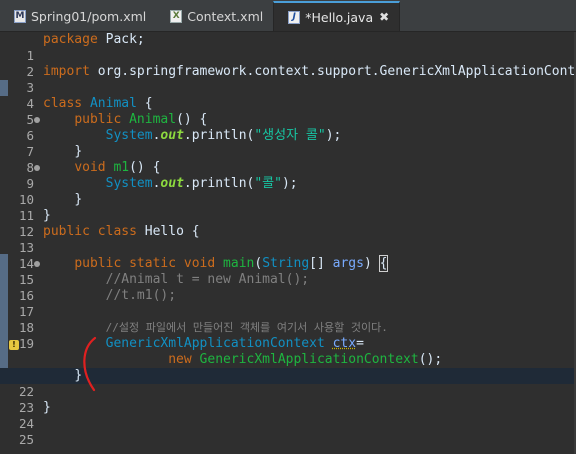 The width and height of the screenshot is (576, 454). I want to click on close-icon: ✖, so click(384, 17).